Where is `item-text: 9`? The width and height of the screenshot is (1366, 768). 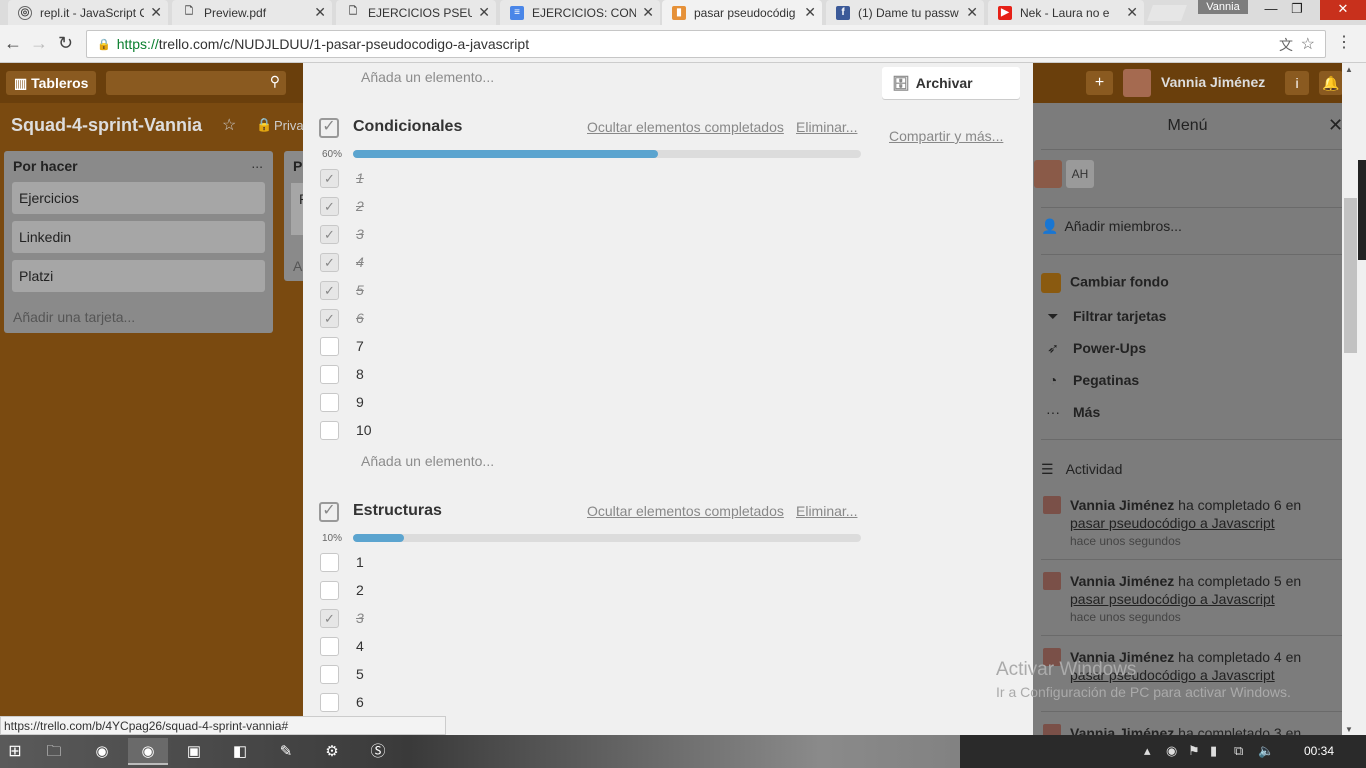 item-text: 9 is located at coordinates (360, 402).